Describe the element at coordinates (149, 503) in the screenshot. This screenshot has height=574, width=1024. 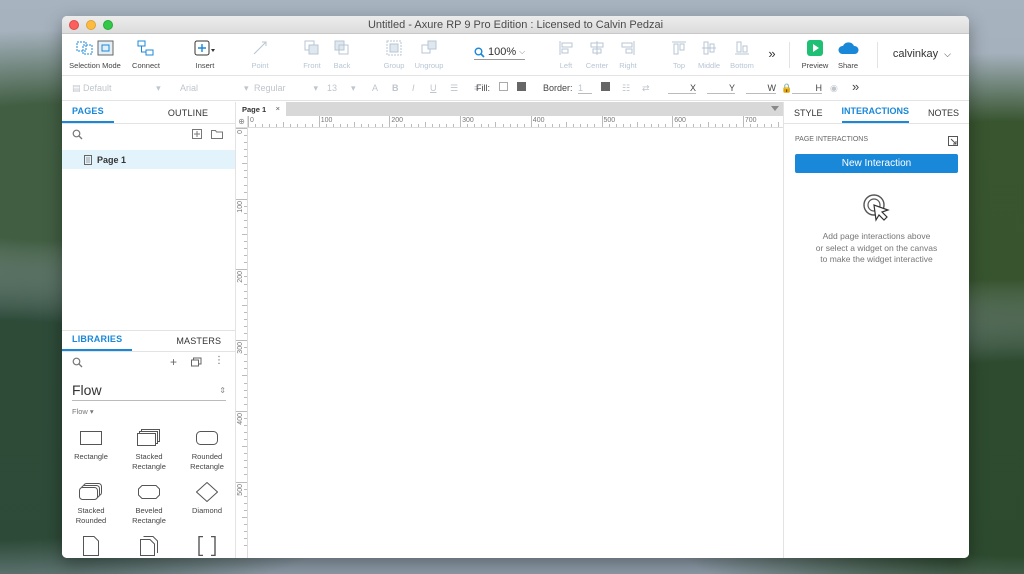
I see `widget-beveled-rectangle: Beveled Rectangle` at that location.